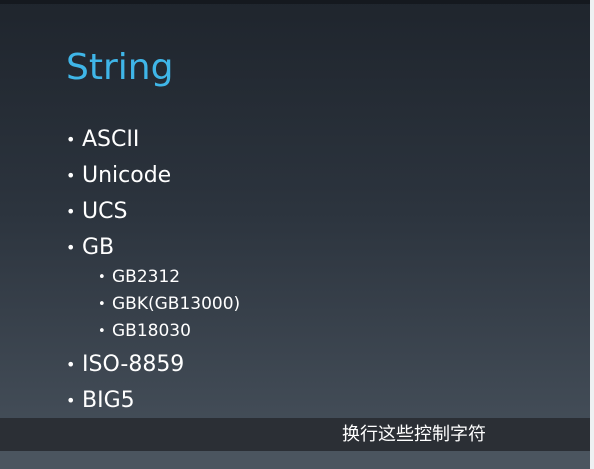 The width and height of the screenshot is (594, 469). I want to click on sub-bullet-label: GB18030, so click(151, 331).